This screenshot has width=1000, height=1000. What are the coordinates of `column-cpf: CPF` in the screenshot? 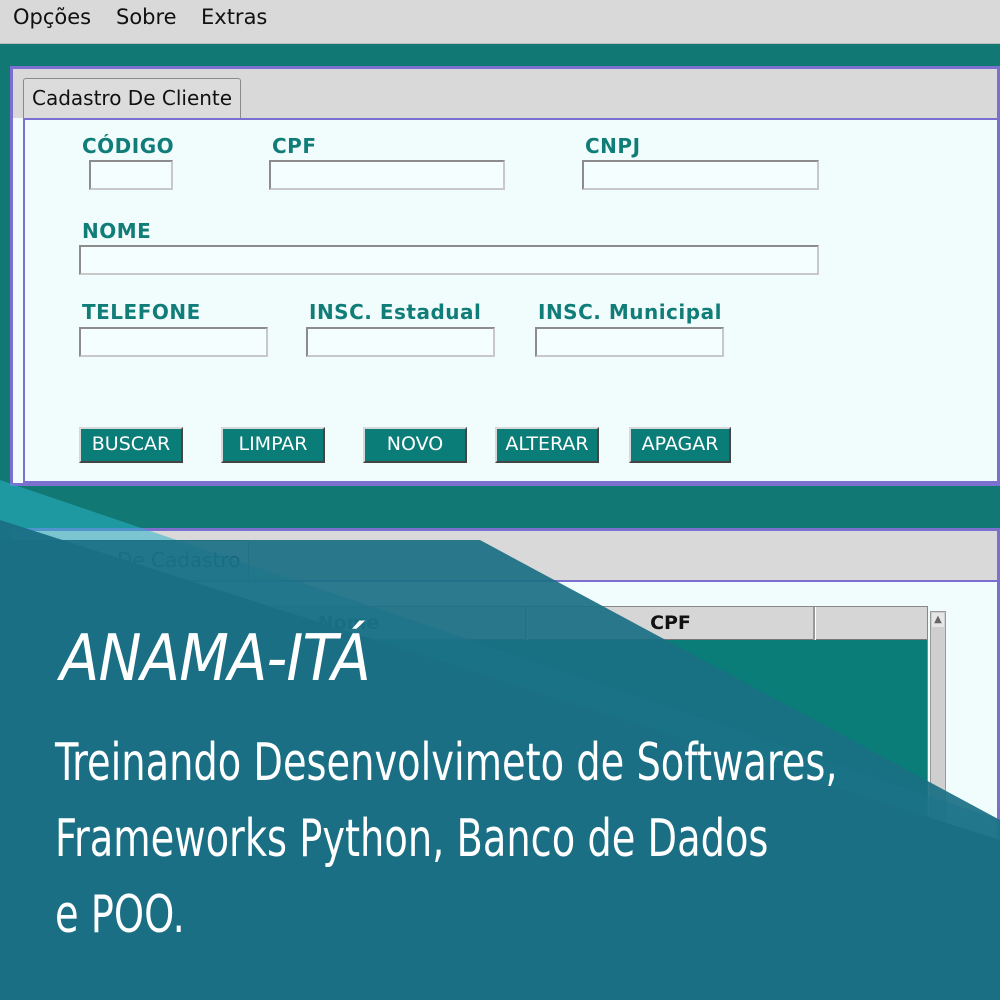 It's located at (671, 623).